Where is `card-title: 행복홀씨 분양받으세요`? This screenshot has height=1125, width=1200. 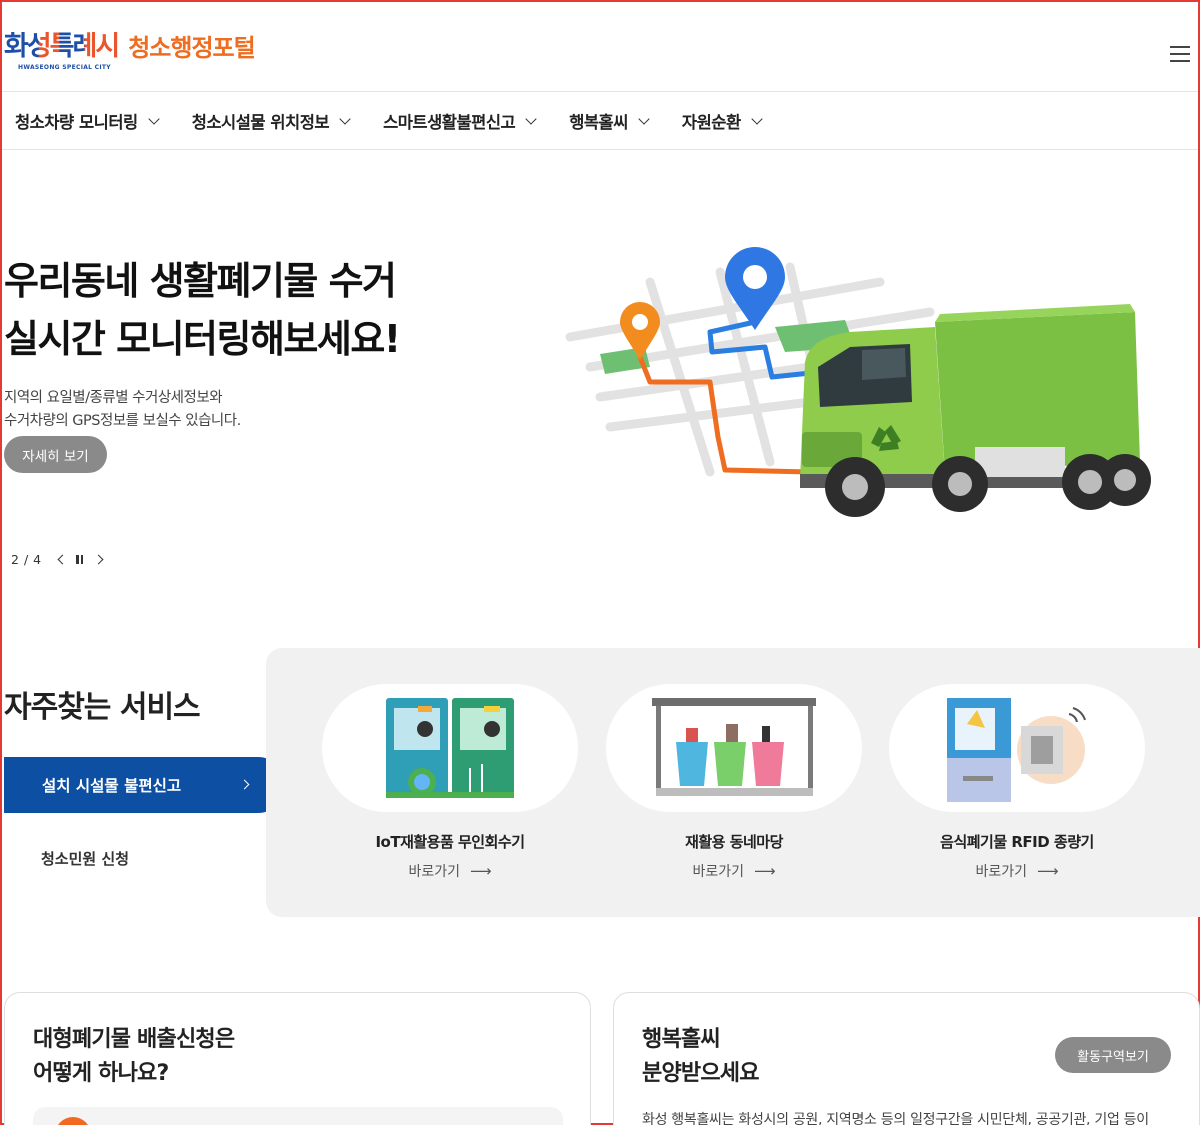
card-title: 행복홀씨 분양받으세요 is located at coordinates (700, 1057).